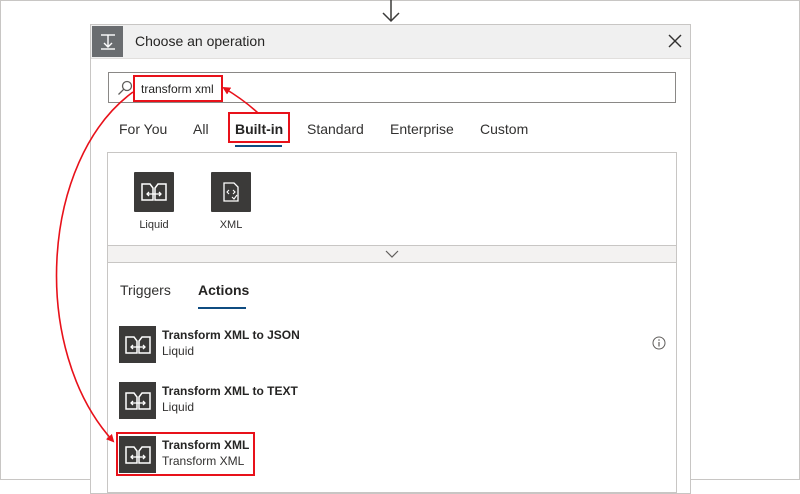  What do you see at coordinates (504, 129) in the screenshot?
I see `tab-custom: Custom` at bounding box center [504, 129].